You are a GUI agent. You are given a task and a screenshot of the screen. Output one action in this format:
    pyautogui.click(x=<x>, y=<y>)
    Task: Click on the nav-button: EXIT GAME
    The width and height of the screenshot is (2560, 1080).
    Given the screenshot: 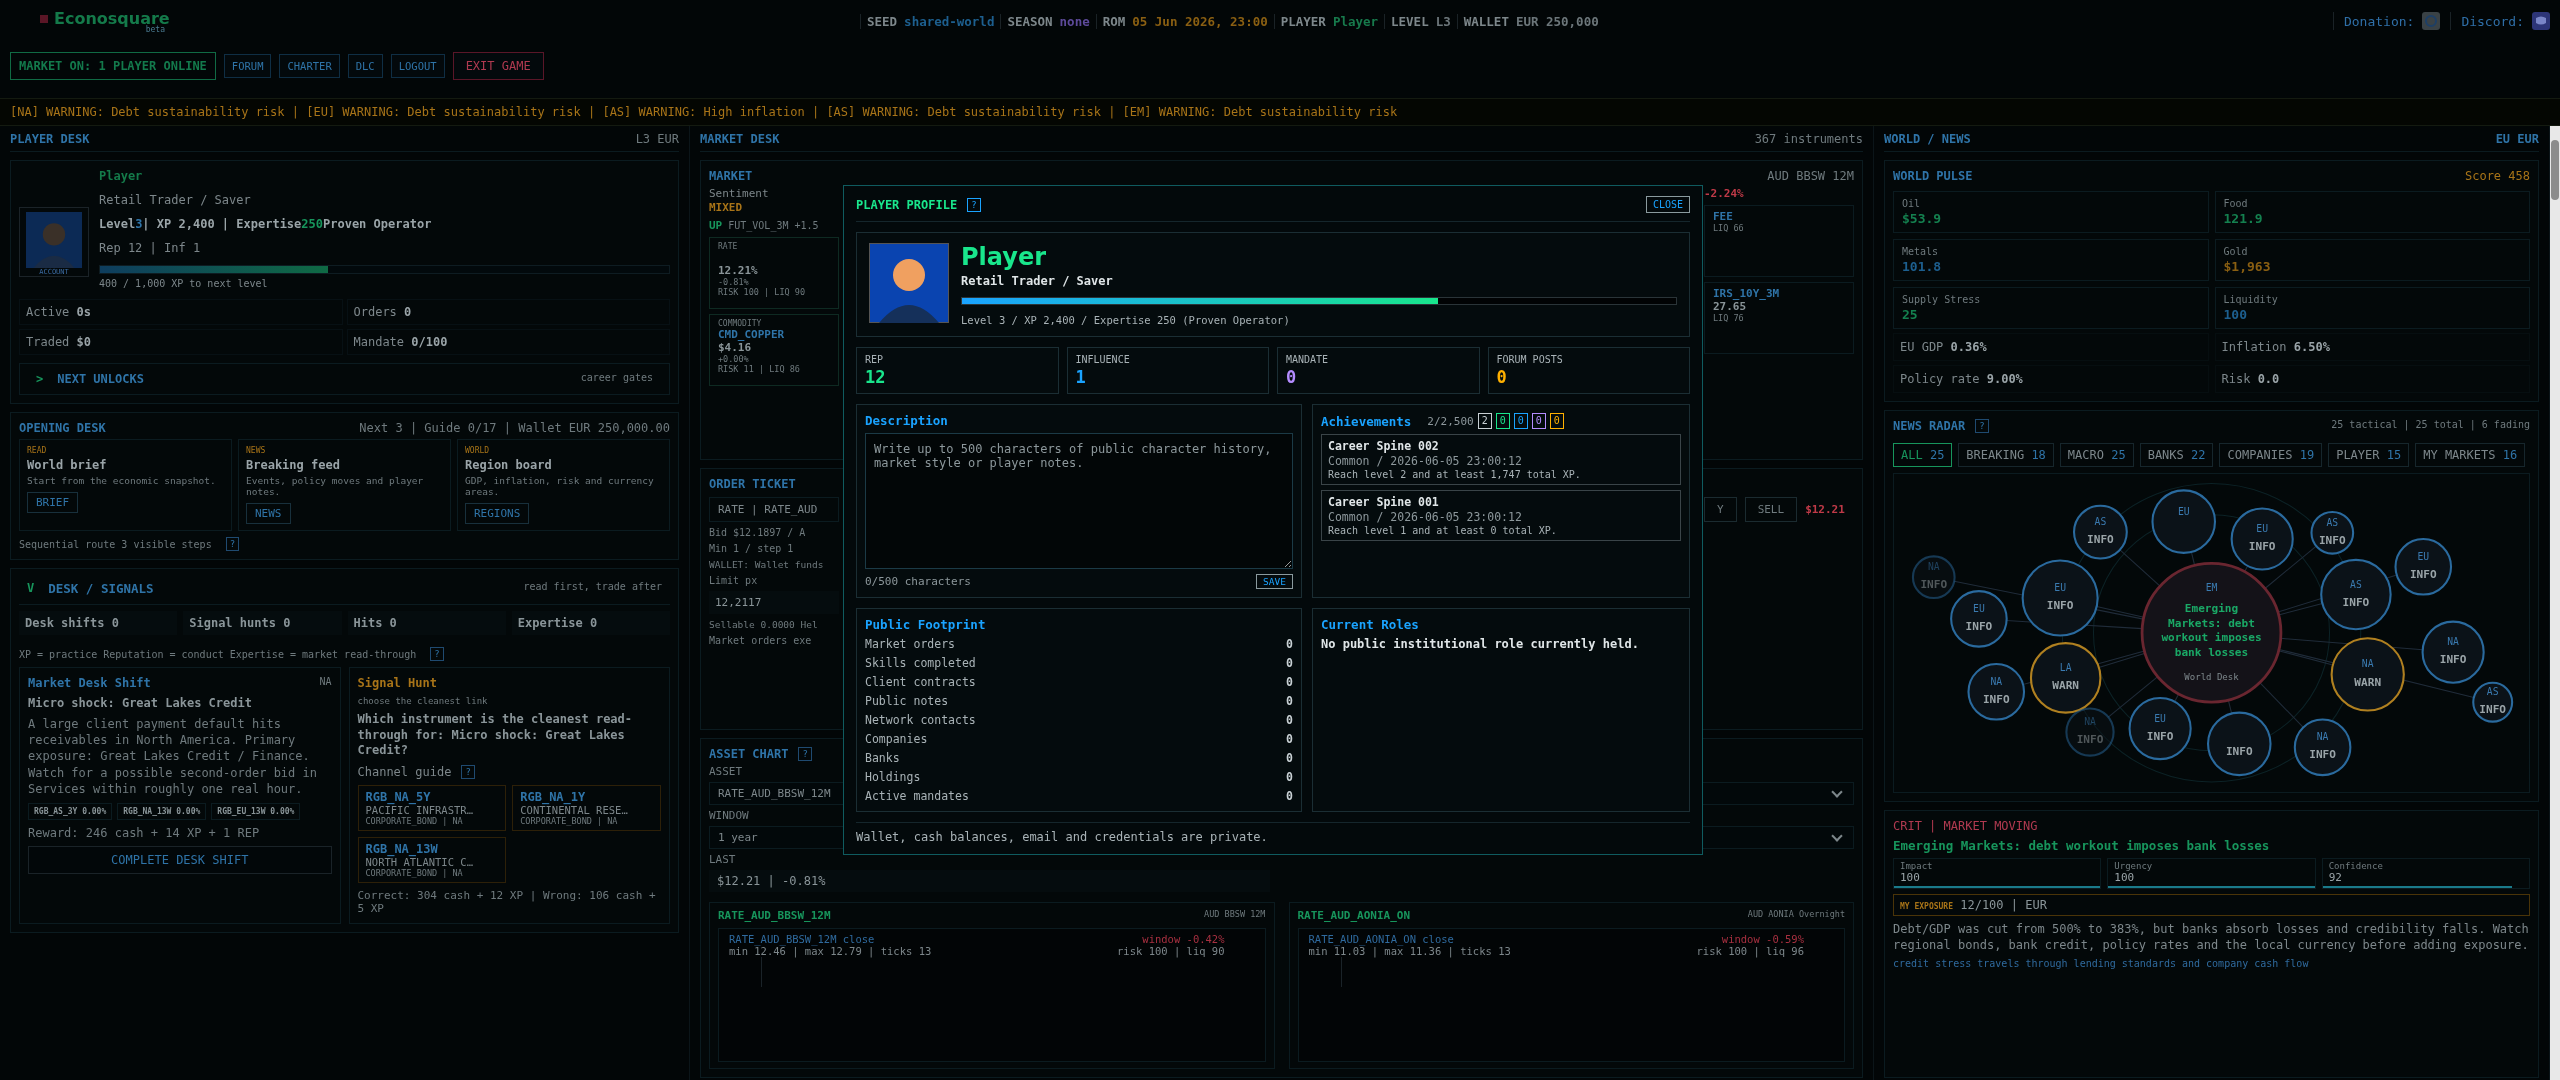 What is the action you would take?
    pyautogui.click(x=498, y=66)
    